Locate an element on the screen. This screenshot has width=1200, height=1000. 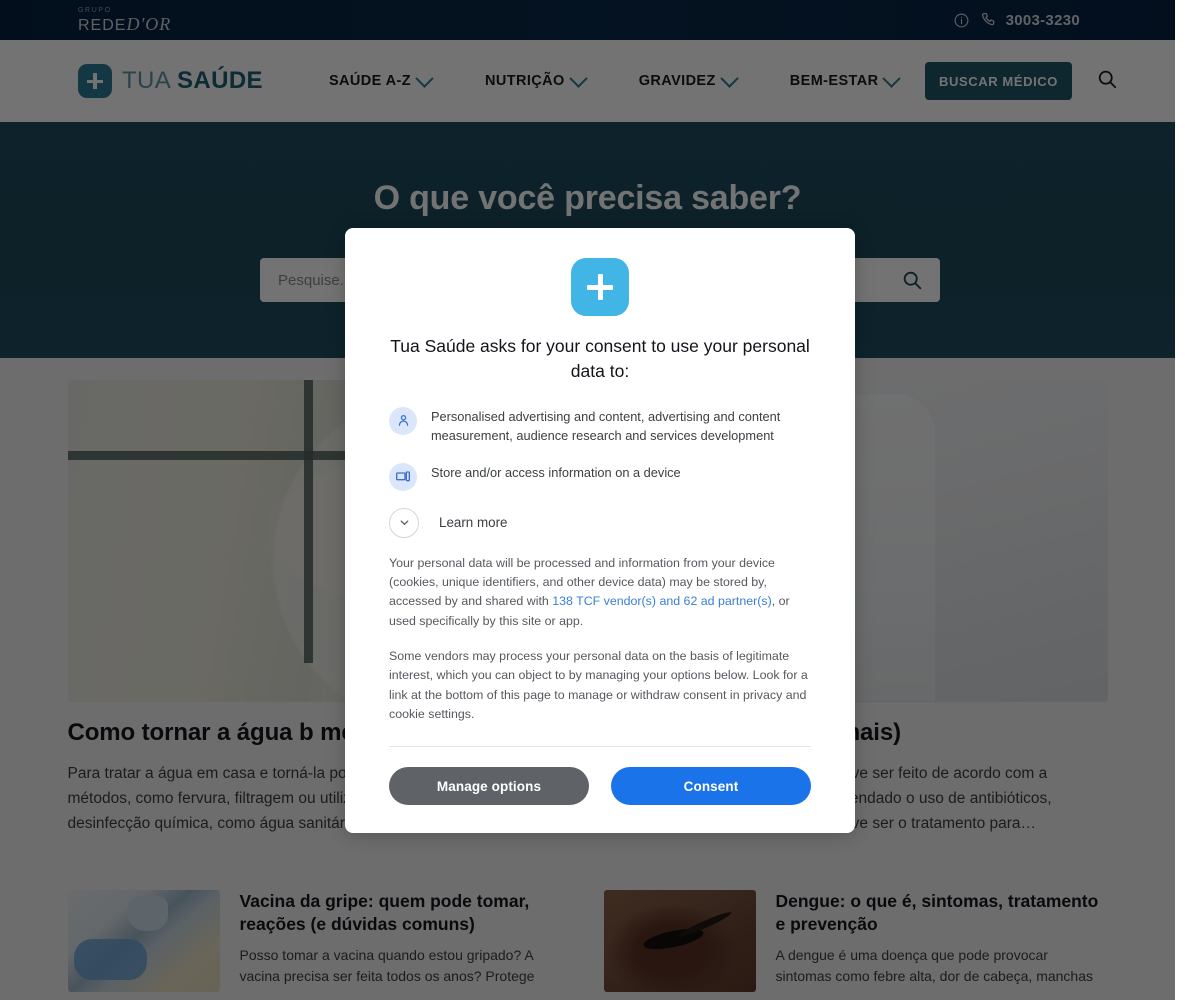
consent-button: Consent is located at coordinates (711, 786).